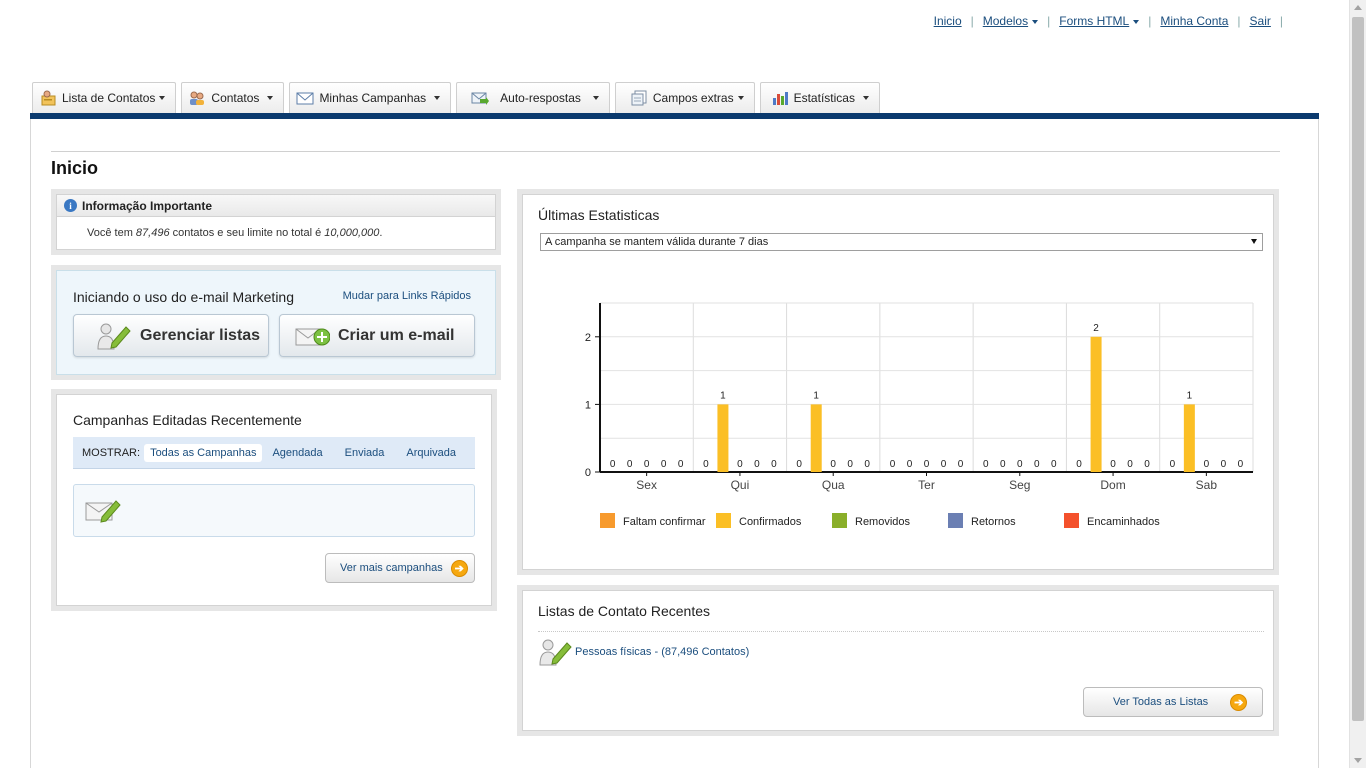 This screenshot has height=768, width=1366. Describe the element at coordinates (646, 485) in the screenshot. I see `x-tick-label: Sex` at that location.